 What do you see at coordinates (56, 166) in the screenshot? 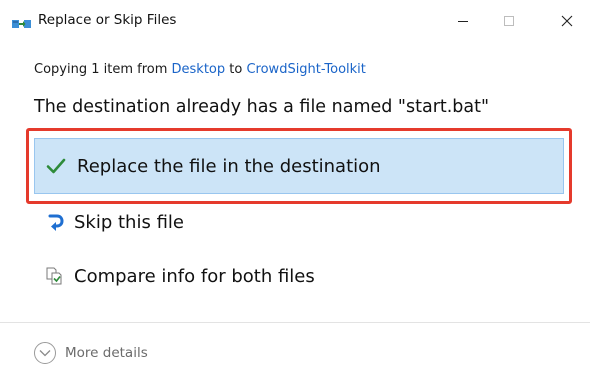
I see `checkmark-icon` at bounding box center [56, 166].